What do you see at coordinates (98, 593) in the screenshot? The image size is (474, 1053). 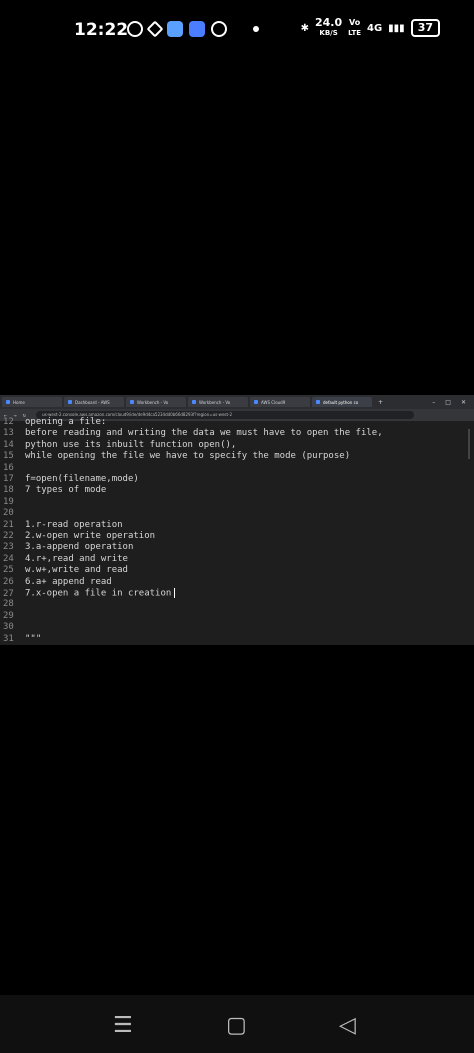 I see `line-text: 7.x-open a file in creation` at bounding box center [98, 593].